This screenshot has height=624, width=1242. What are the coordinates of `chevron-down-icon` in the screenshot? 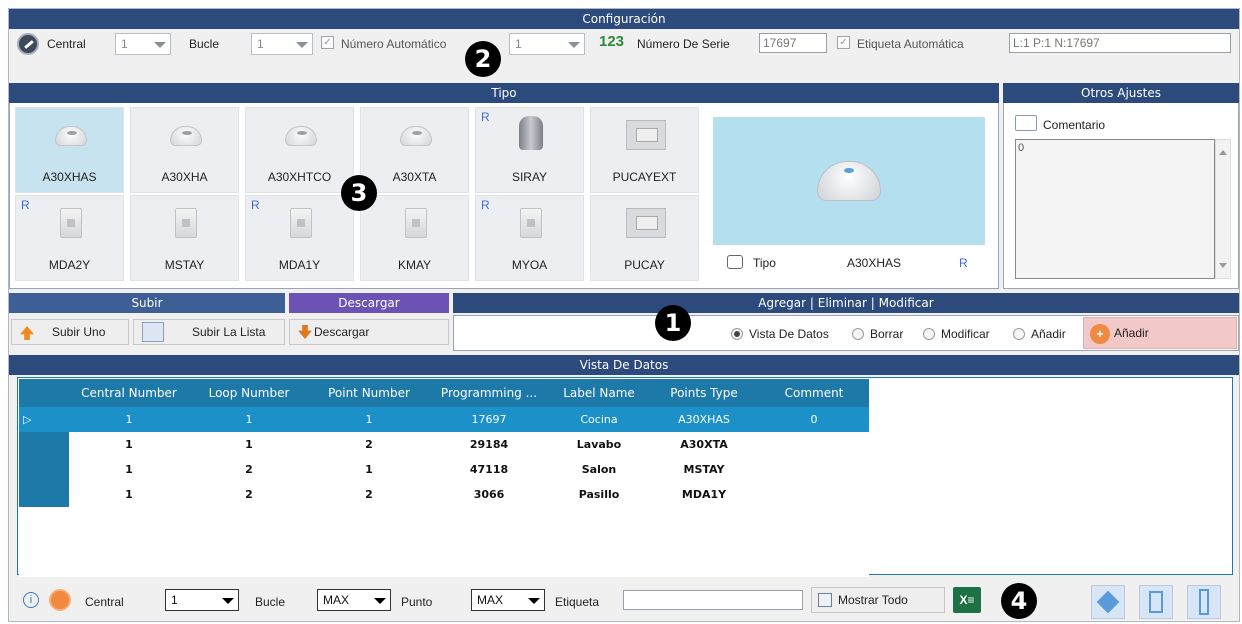 It's located at (302, 45).